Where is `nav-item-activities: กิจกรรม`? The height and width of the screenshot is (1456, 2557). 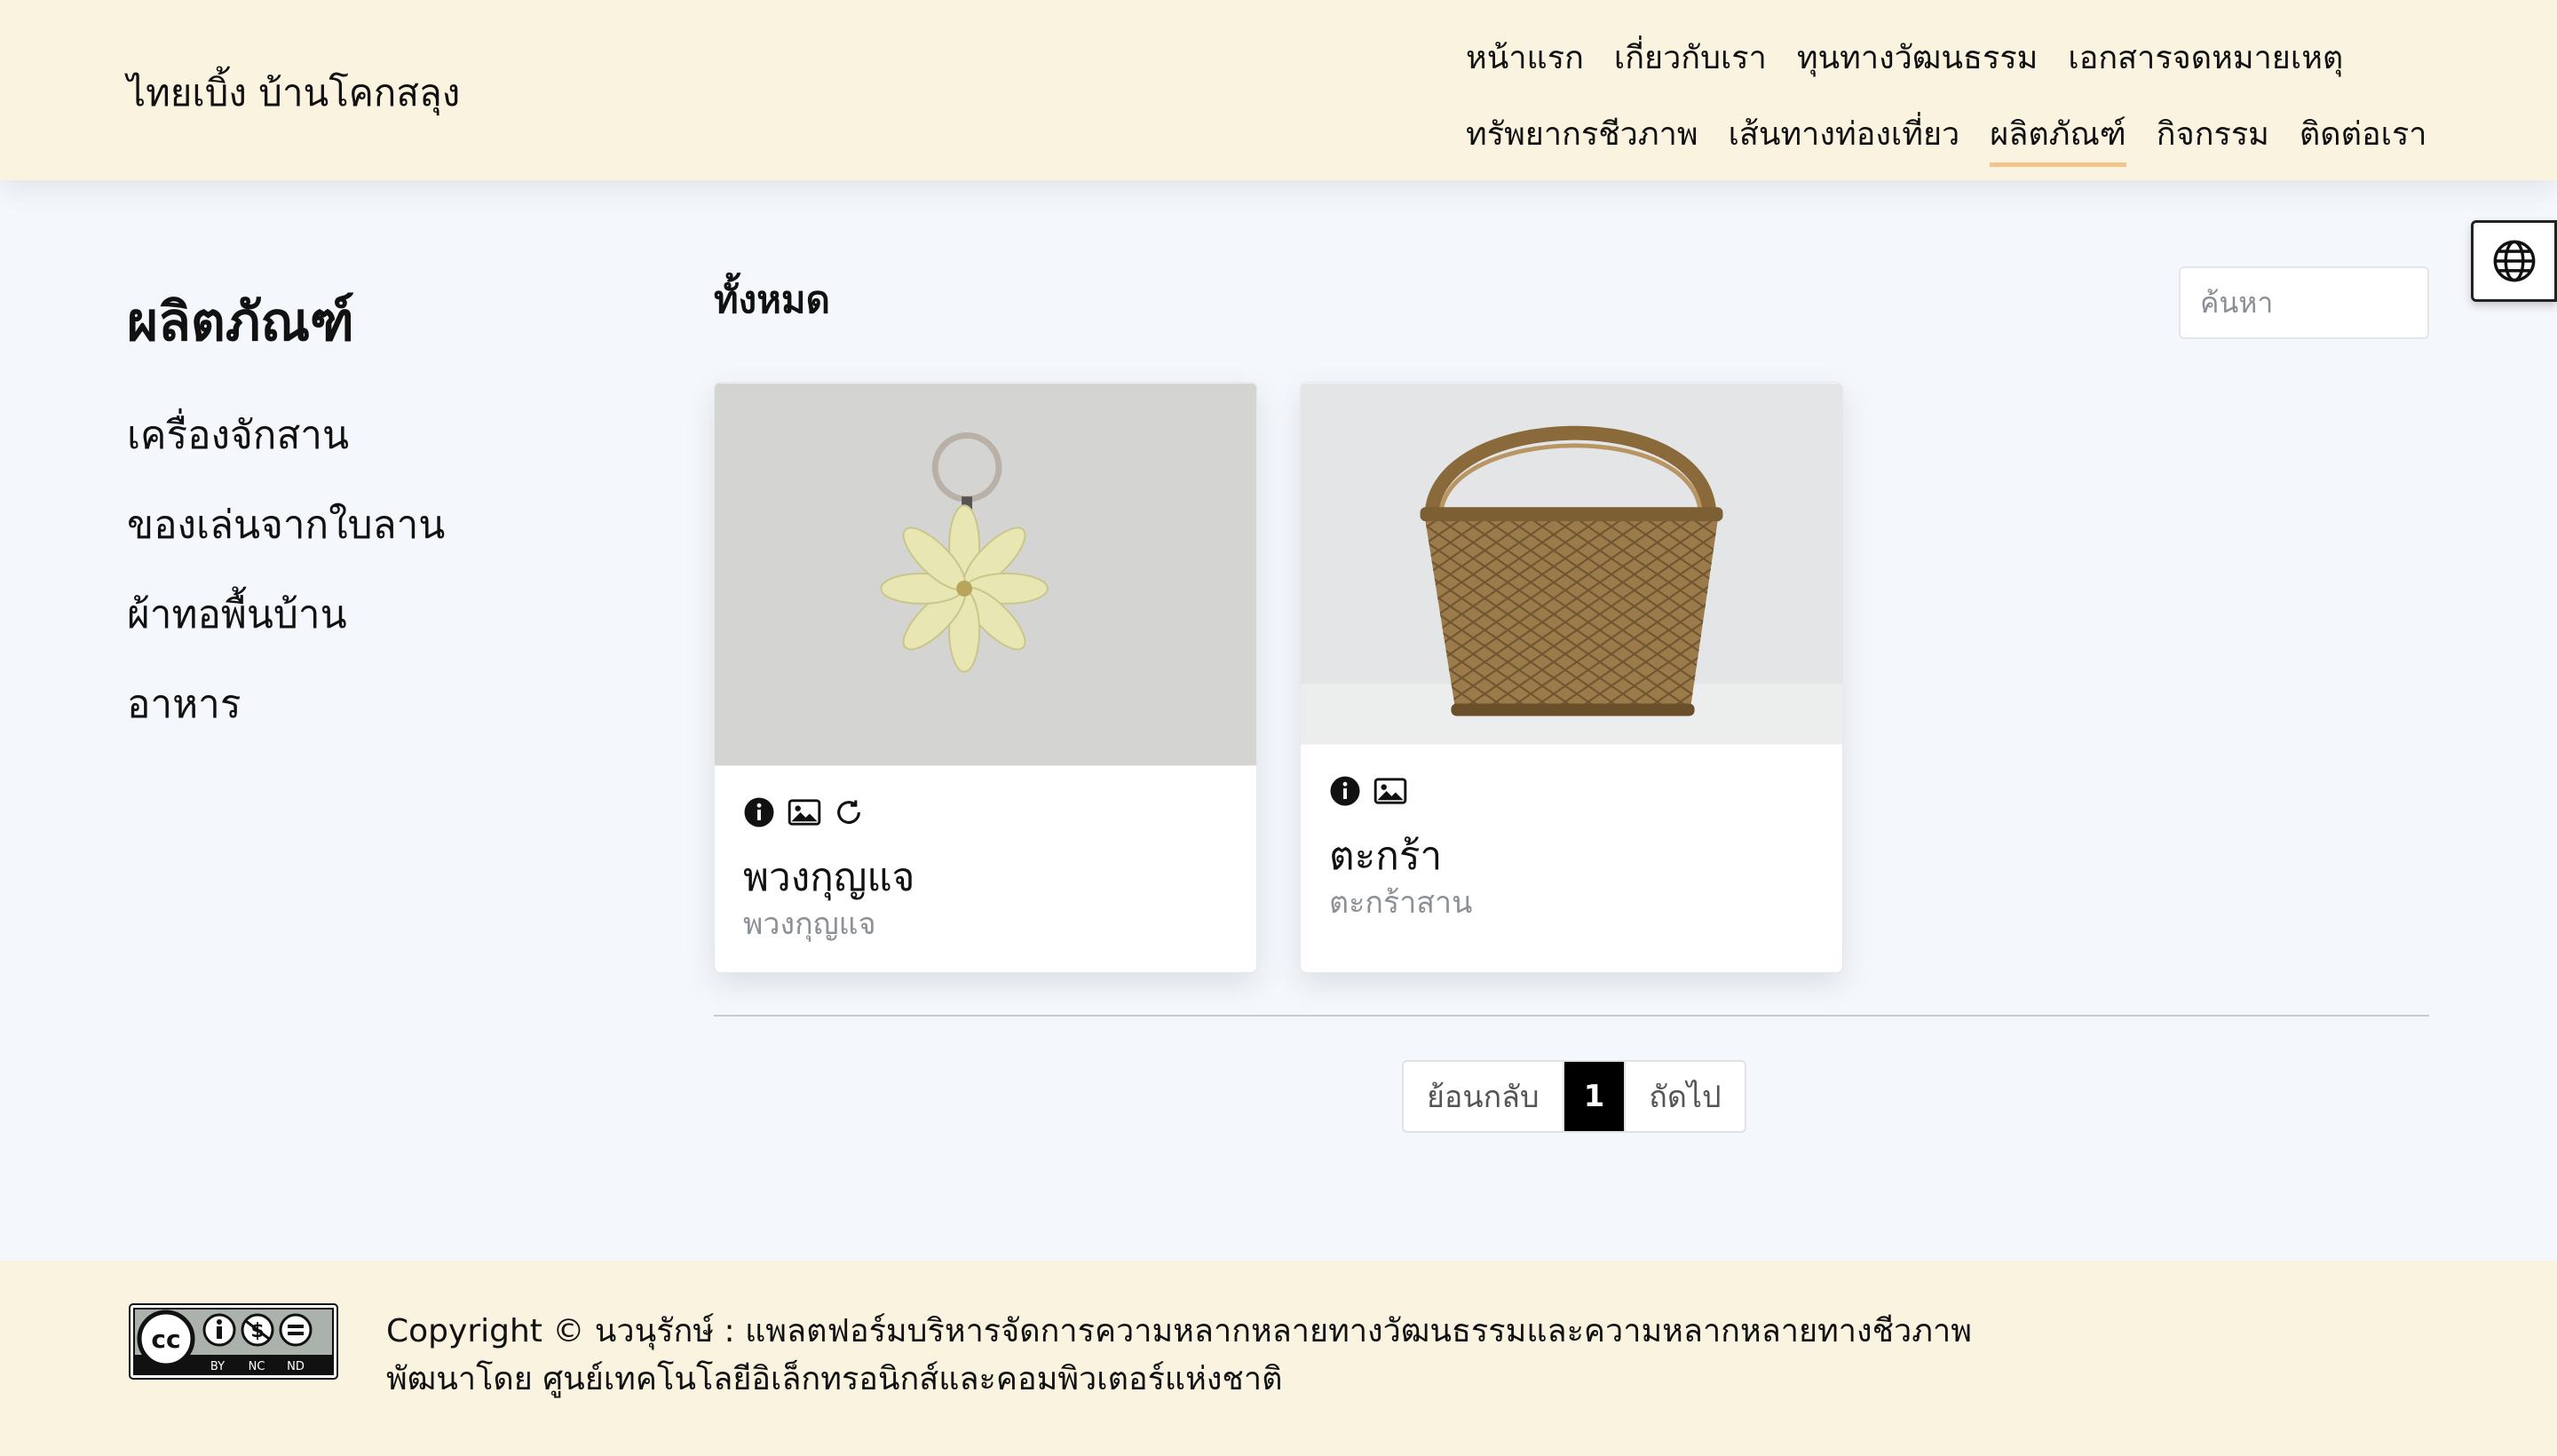 nav-item-activities: กิจกรรม is located at coordinates (2213, 137).